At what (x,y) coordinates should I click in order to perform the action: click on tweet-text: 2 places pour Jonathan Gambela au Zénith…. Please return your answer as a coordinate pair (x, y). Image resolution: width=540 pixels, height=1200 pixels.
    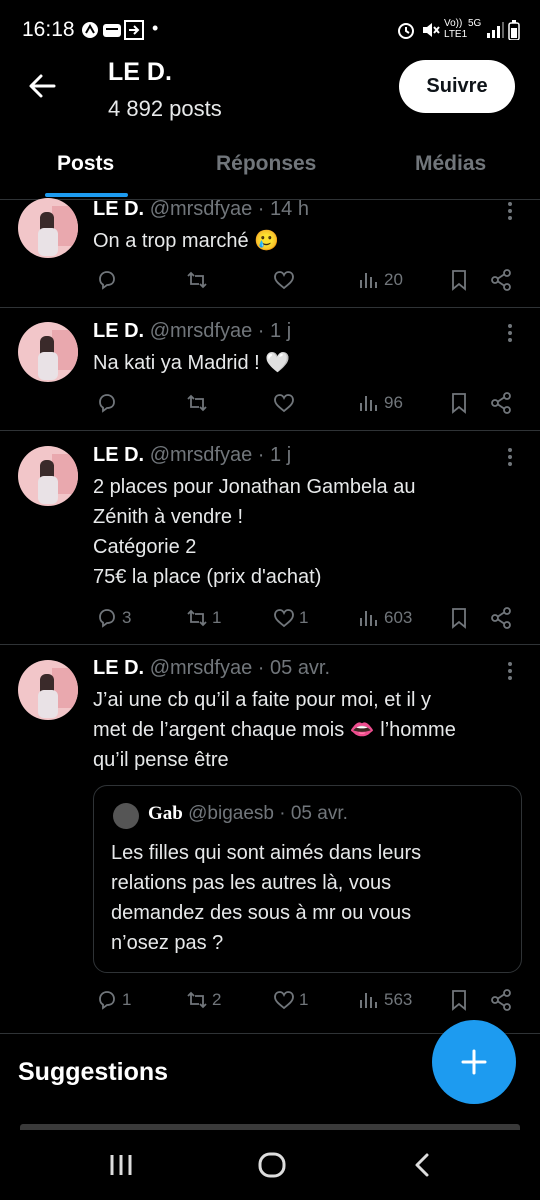
    Looking at the image, I should click on (254, 532).